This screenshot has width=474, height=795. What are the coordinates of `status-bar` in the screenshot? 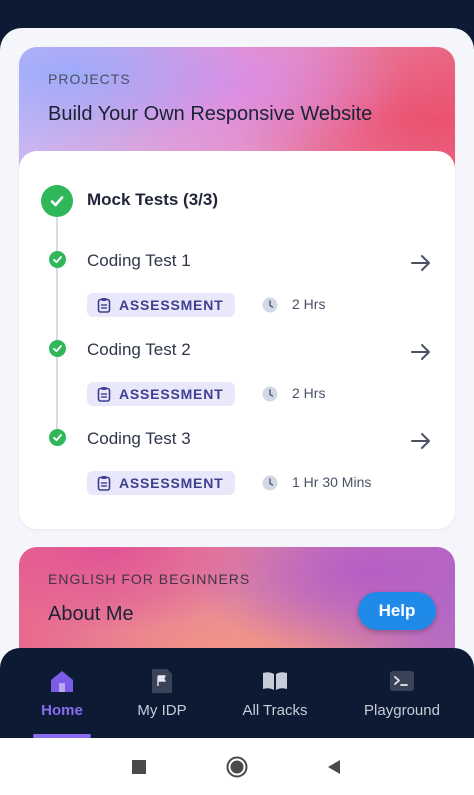 It's located at (237, 15).